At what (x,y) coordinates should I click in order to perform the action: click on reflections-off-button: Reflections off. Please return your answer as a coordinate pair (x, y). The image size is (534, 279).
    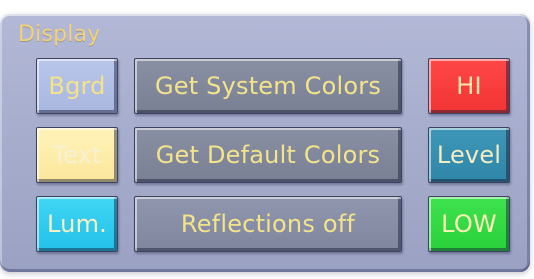
    Looking at the image, I should click on (268, 224).